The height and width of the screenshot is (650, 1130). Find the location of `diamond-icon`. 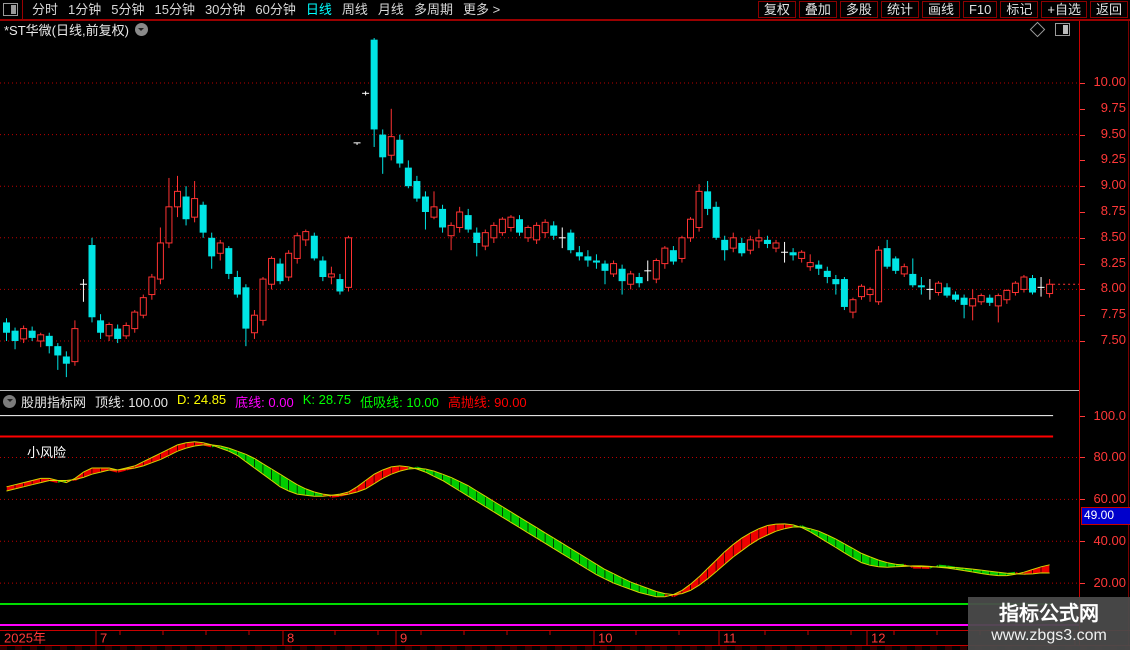

diamond-icon is located at coordinates (1037, 29).